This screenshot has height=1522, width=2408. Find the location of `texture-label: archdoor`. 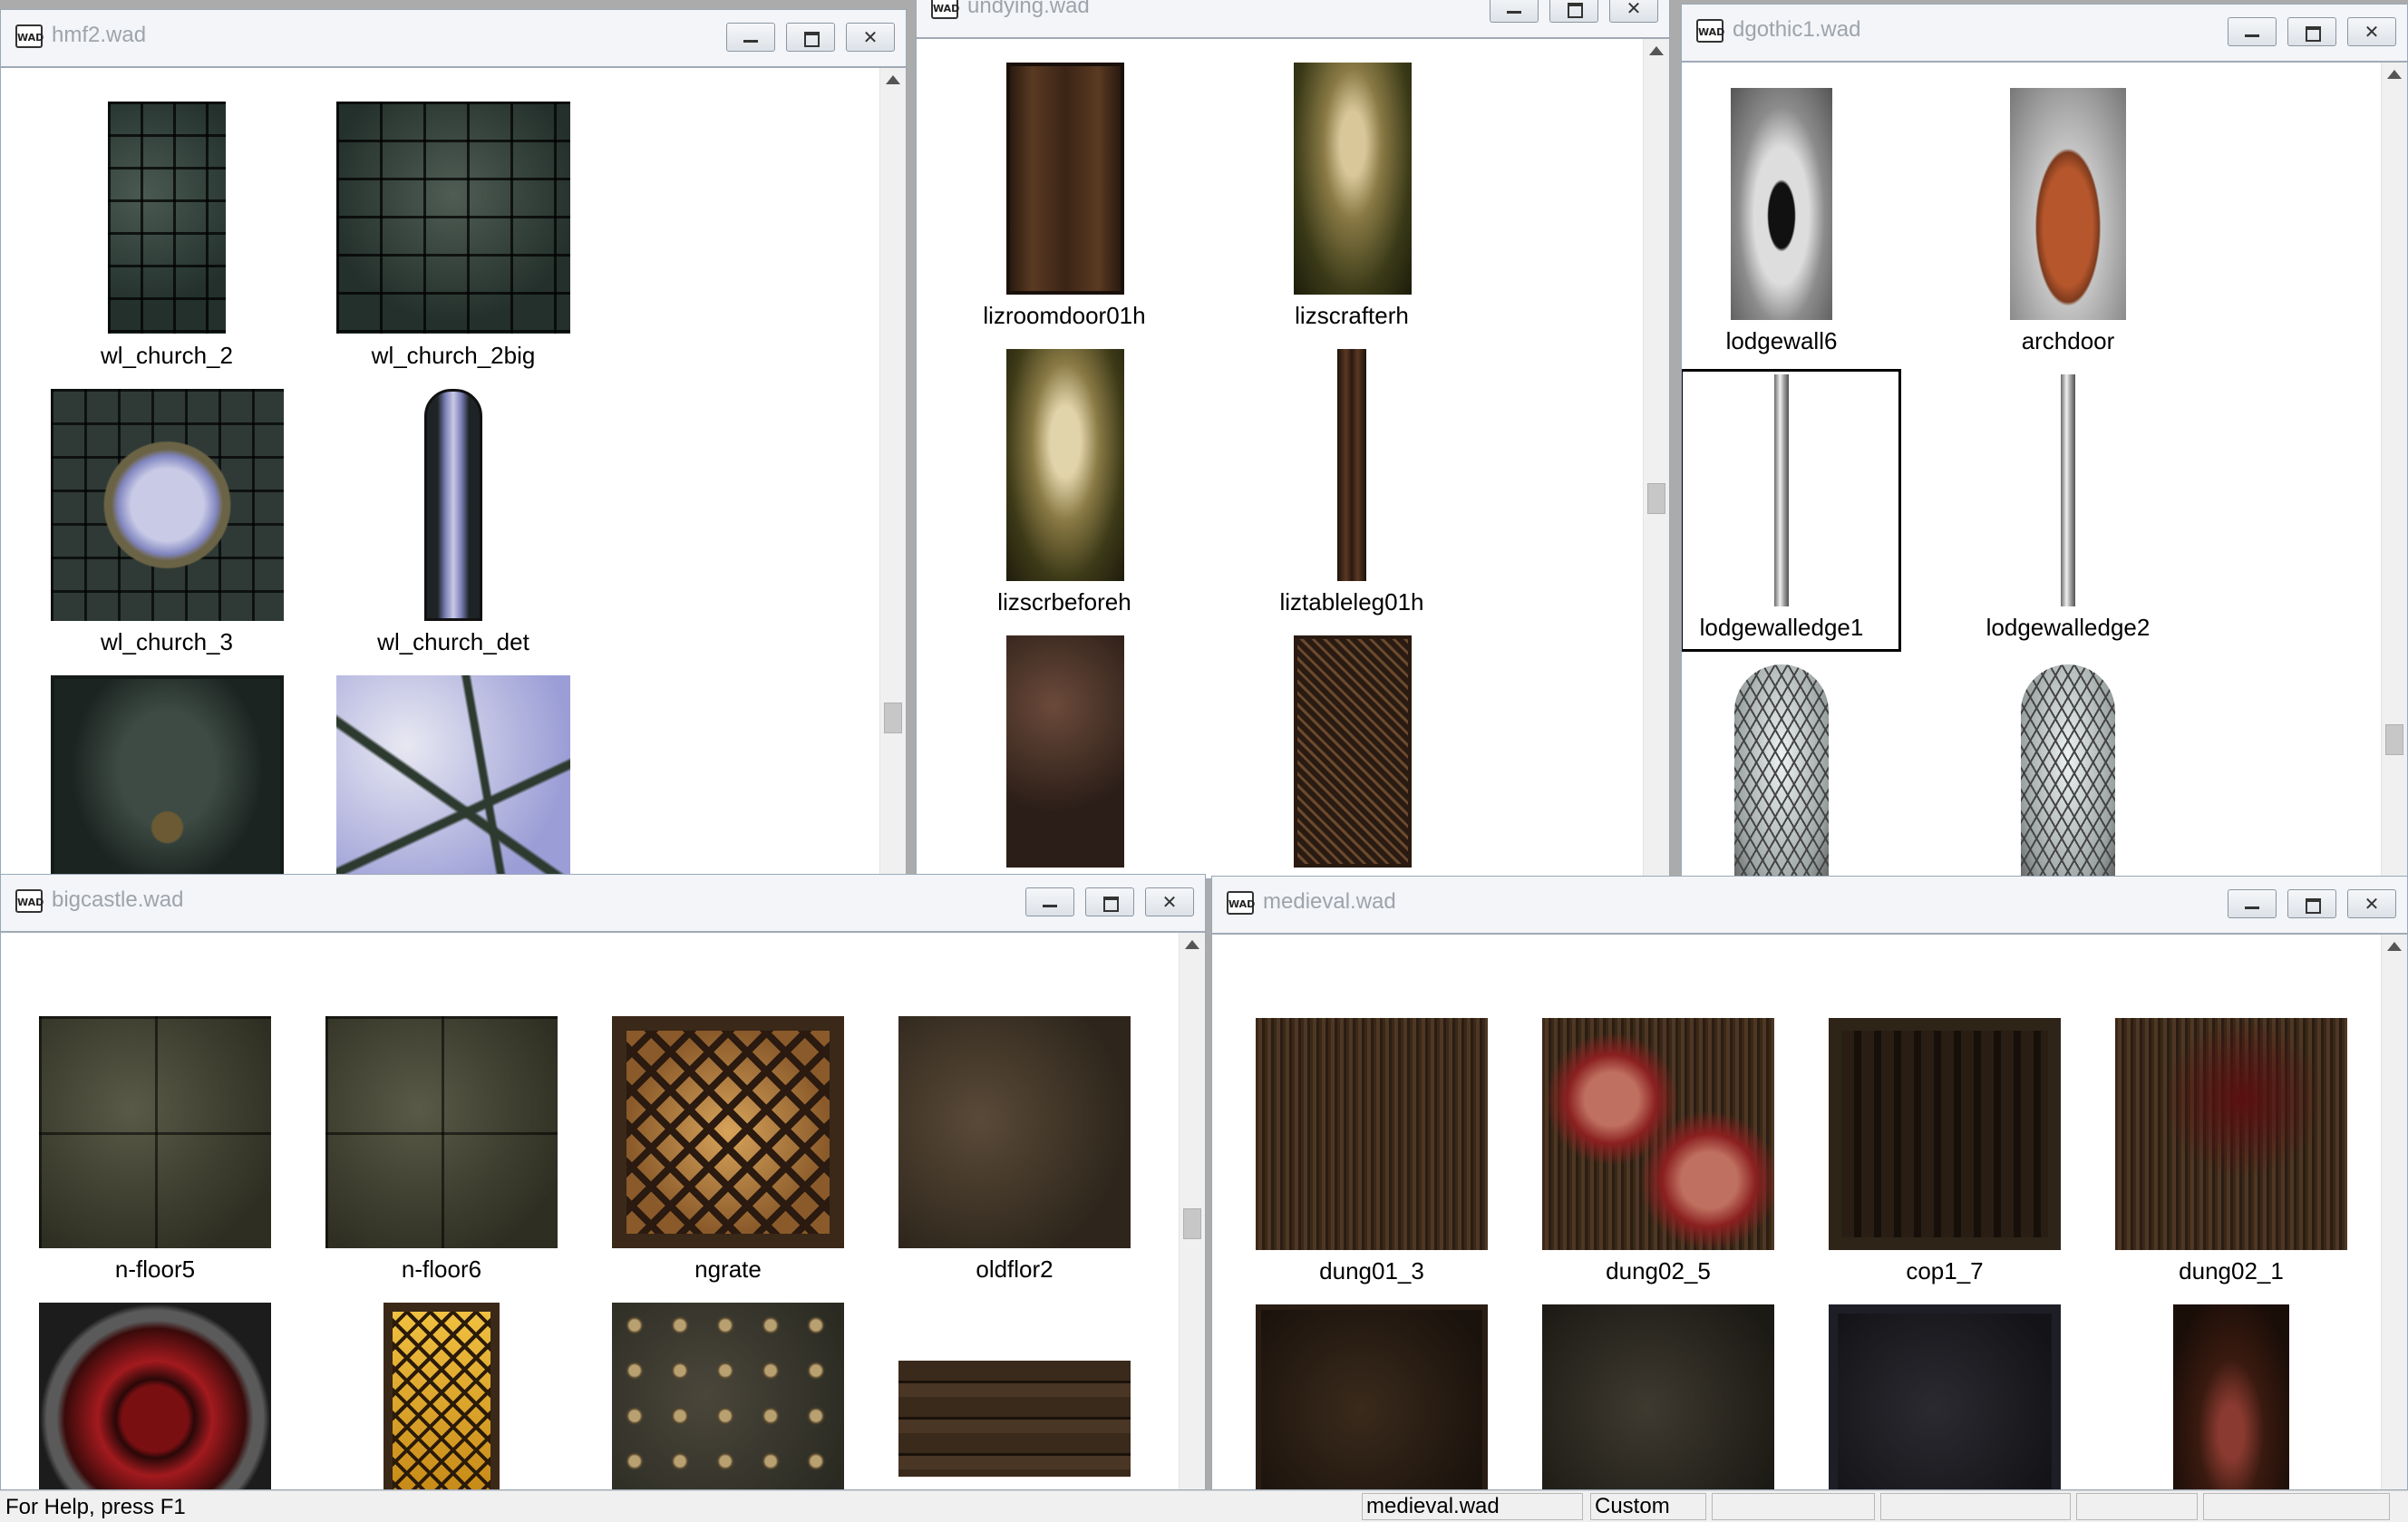

texture-label: archdoor is located at coordinates (2068, 340).